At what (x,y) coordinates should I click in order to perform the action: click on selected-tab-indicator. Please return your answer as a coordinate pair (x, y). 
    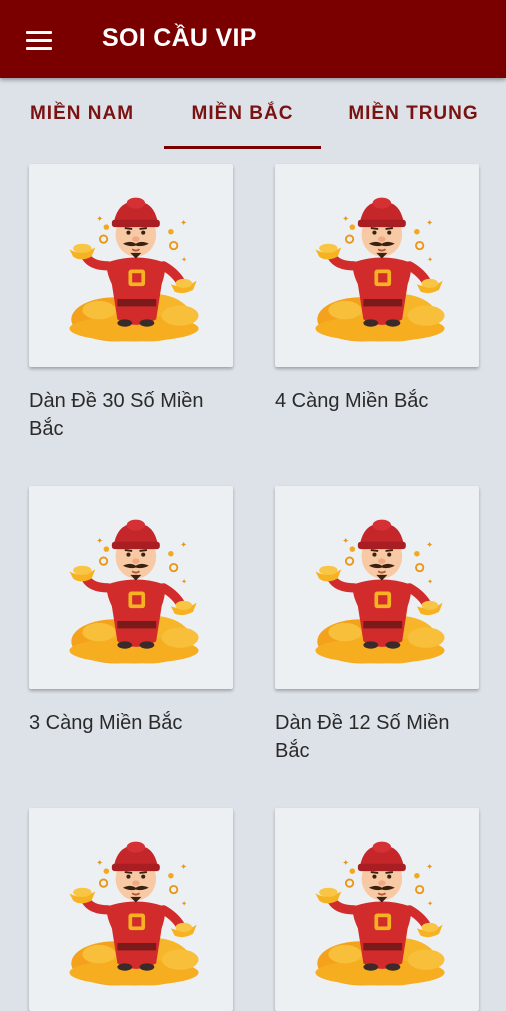
    Looking at the image, I should click on (242, 147).